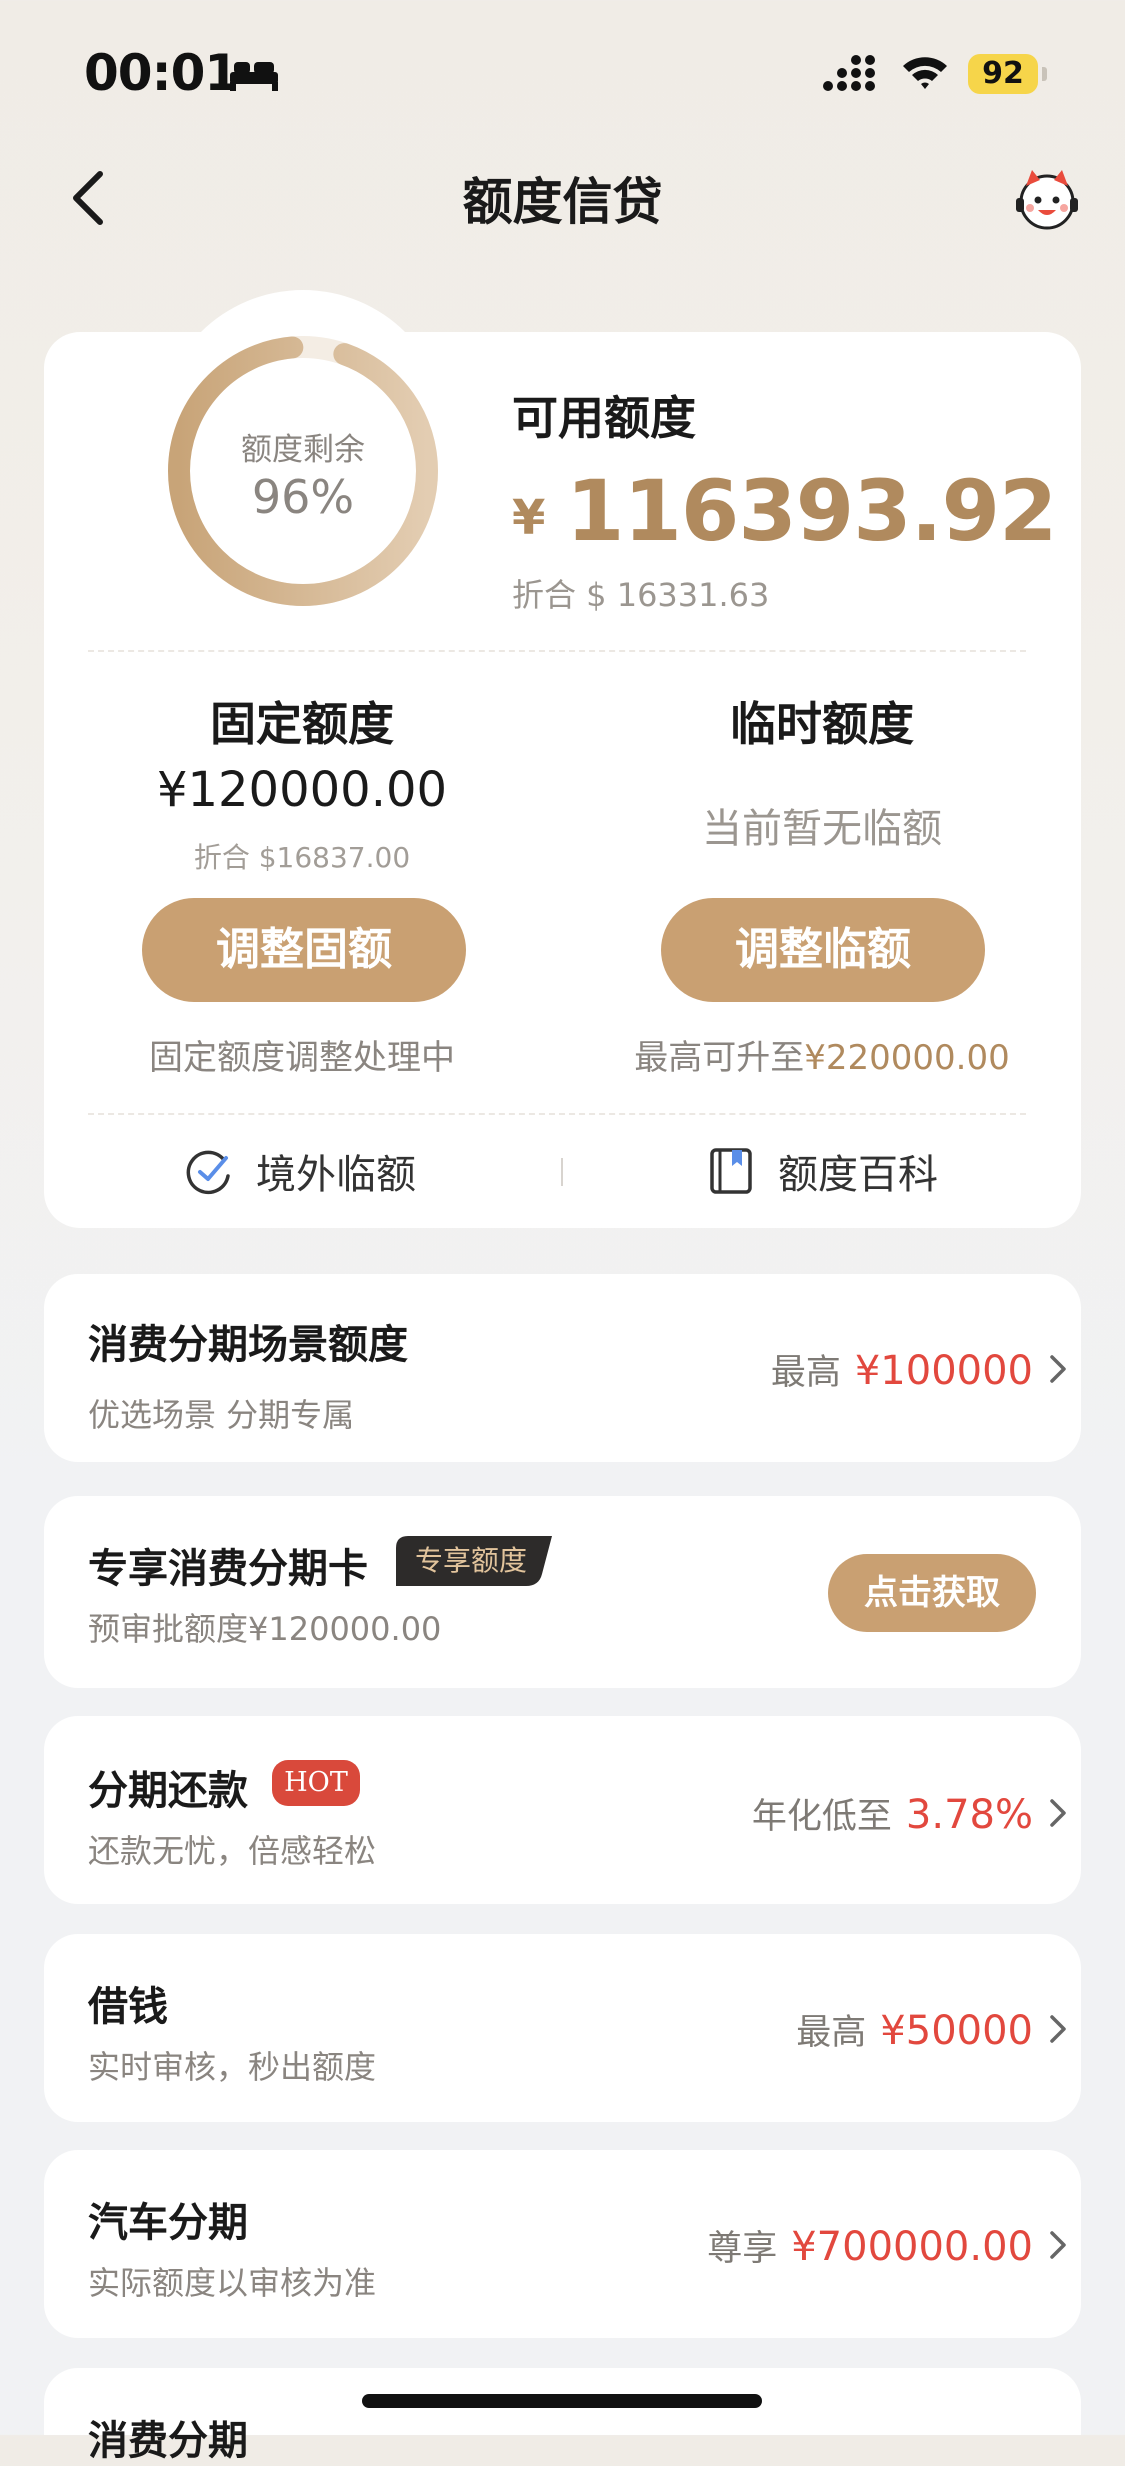 The width and height of the screenshot is (1125, 2466). I want to click on bed-icon, so click(254, 76).